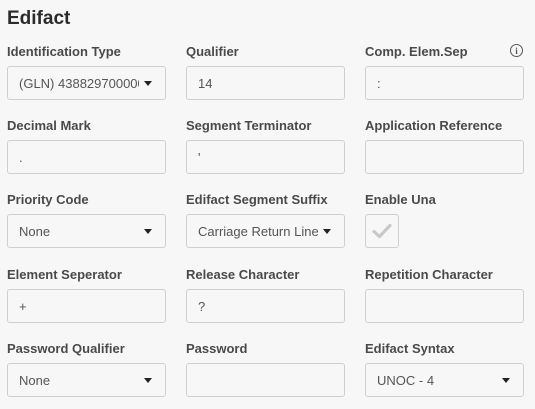 This screenshot has width=535, height=409. What do you see at coordinates (202, 306) in the screenshot?
I see `release-character-value: ?` at bounding box center [202, 306].